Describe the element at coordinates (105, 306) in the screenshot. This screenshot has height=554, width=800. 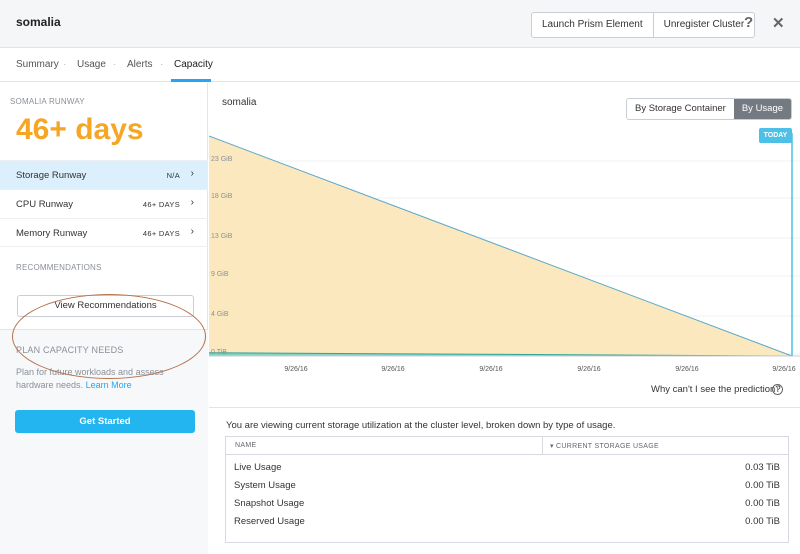
I see `view-recommendations-button: View Recommendations` at that location.